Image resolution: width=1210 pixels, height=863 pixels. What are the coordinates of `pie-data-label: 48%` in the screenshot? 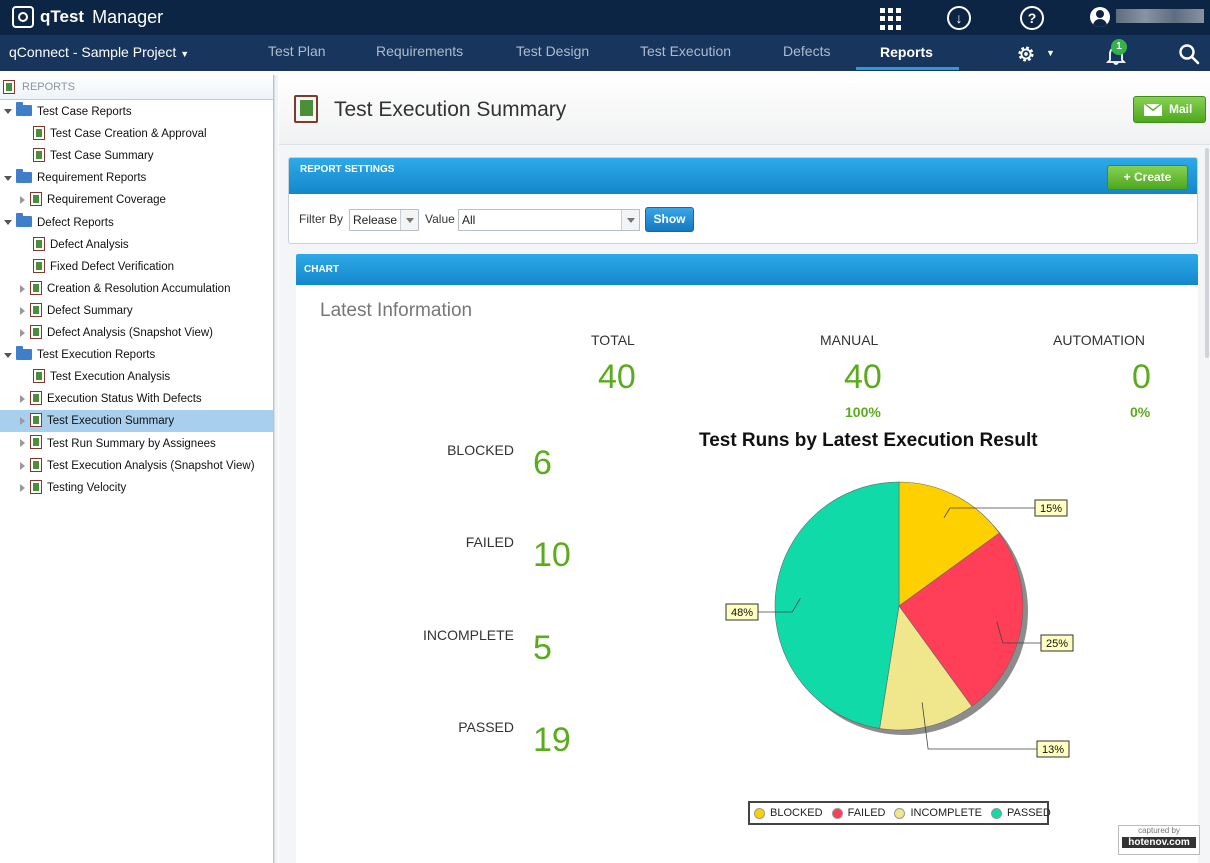 It's located at (742, 612).